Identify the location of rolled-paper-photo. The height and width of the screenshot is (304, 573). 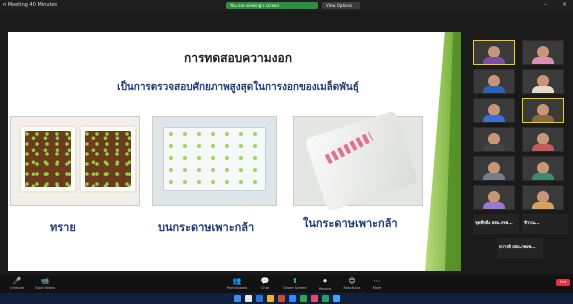
(358, 161).